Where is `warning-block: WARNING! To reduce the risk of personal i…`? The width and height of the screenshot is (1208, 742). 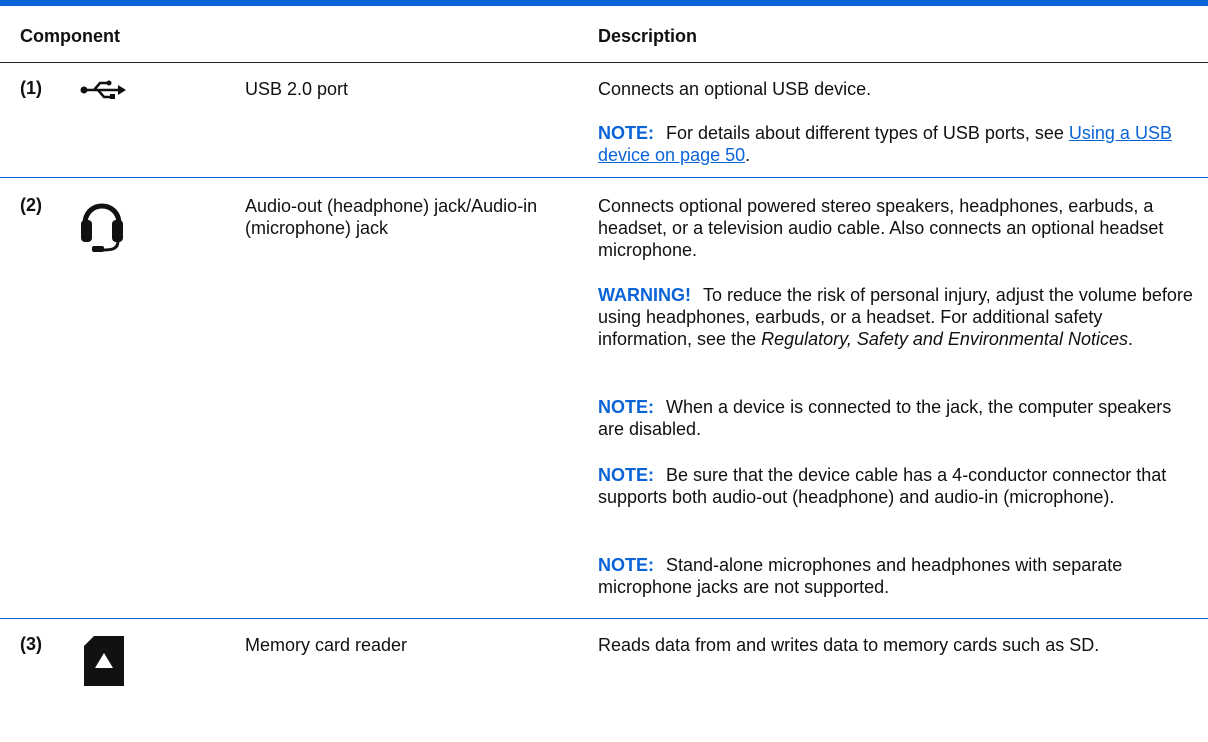 warning-block: WARNING! To reduce the risk of personal i… is located at coordinates (895, 317).